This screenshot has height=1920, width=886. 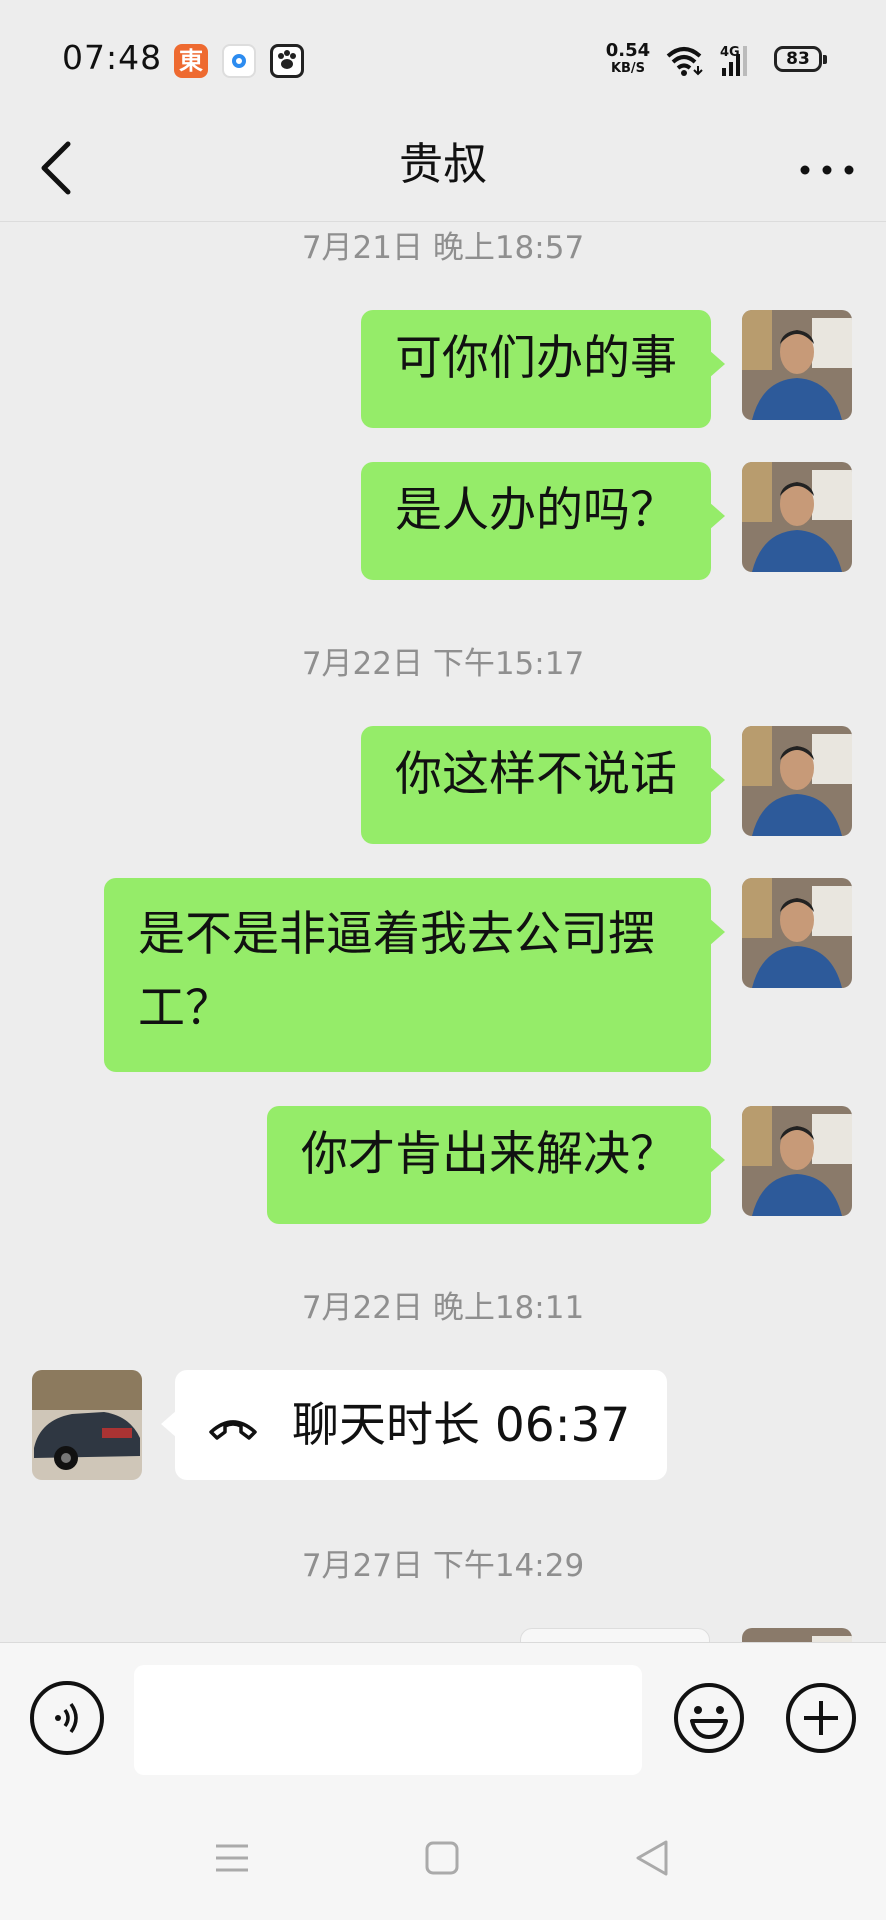 What do you see at coordinates (233, 1429) in the screenshot?
I see `phone-hangup-icon` at bounding box center [233, 1429].